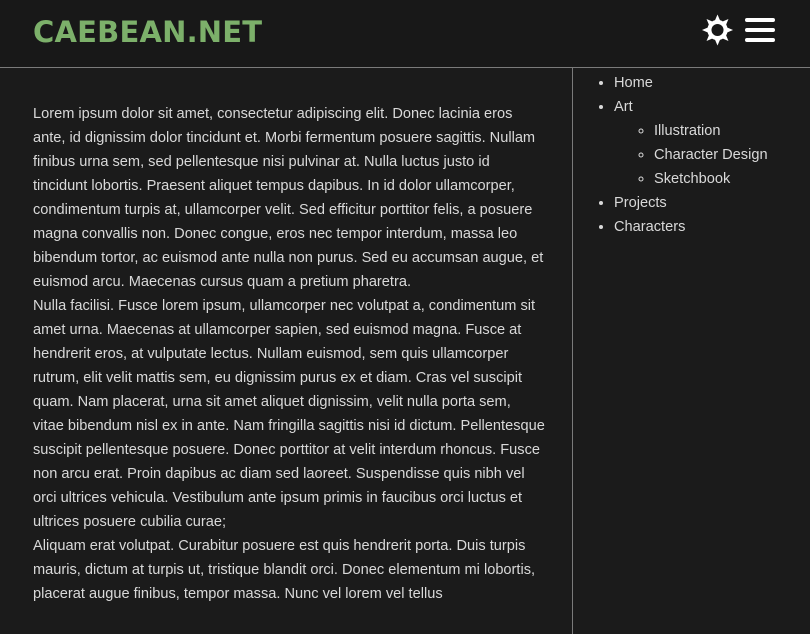 The width and height of the screenshot is (810, 634). What do you see at coordinates (147, 32) in the screenshot?
I see `site-title: CAEBEAN.NET` at bounding box center [147, 32].